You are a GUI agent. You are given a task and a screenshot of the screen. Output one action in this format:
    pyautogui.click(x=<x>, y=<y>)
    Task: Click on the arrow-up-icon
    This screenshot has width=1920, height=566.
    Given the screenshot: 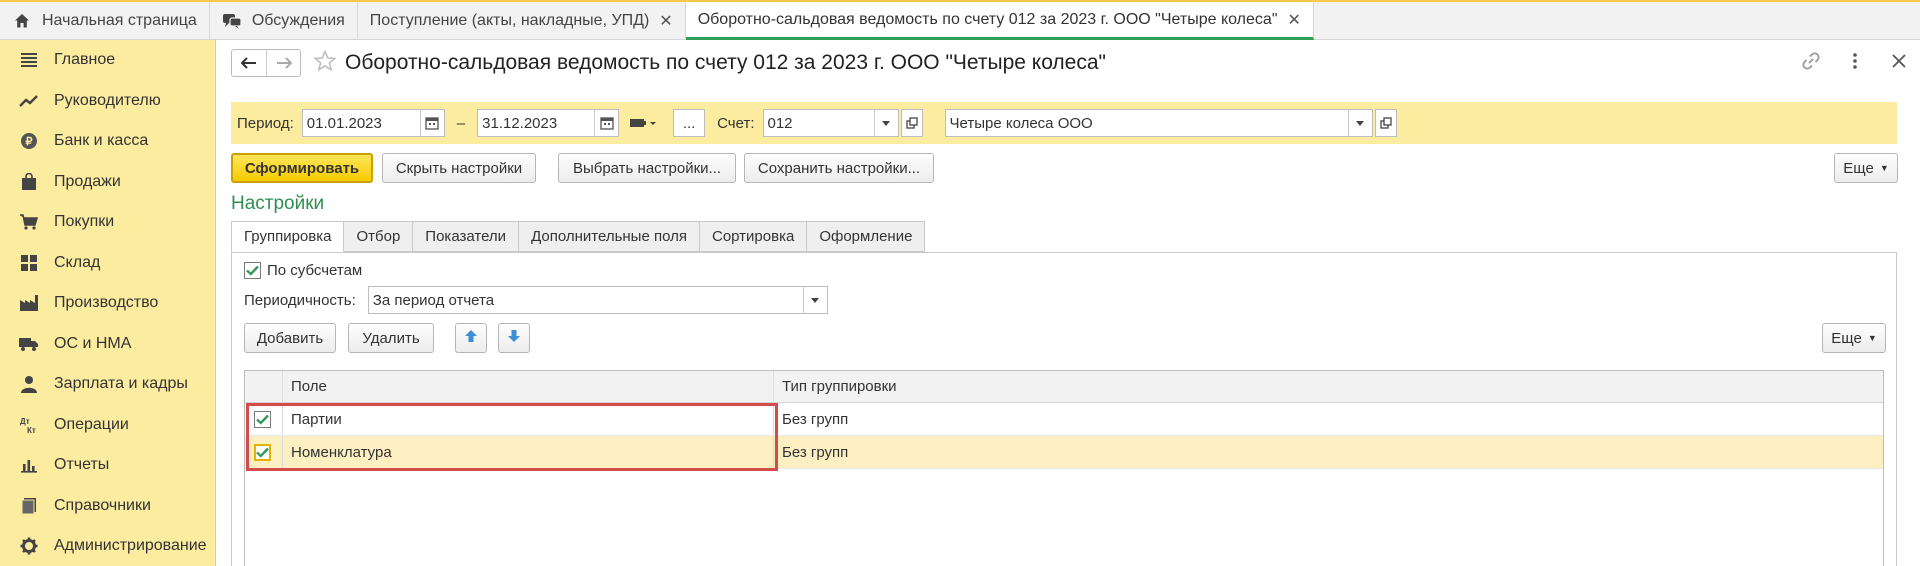 What is the action you would take?
    pyautogui.click(x=471, y=338)
    